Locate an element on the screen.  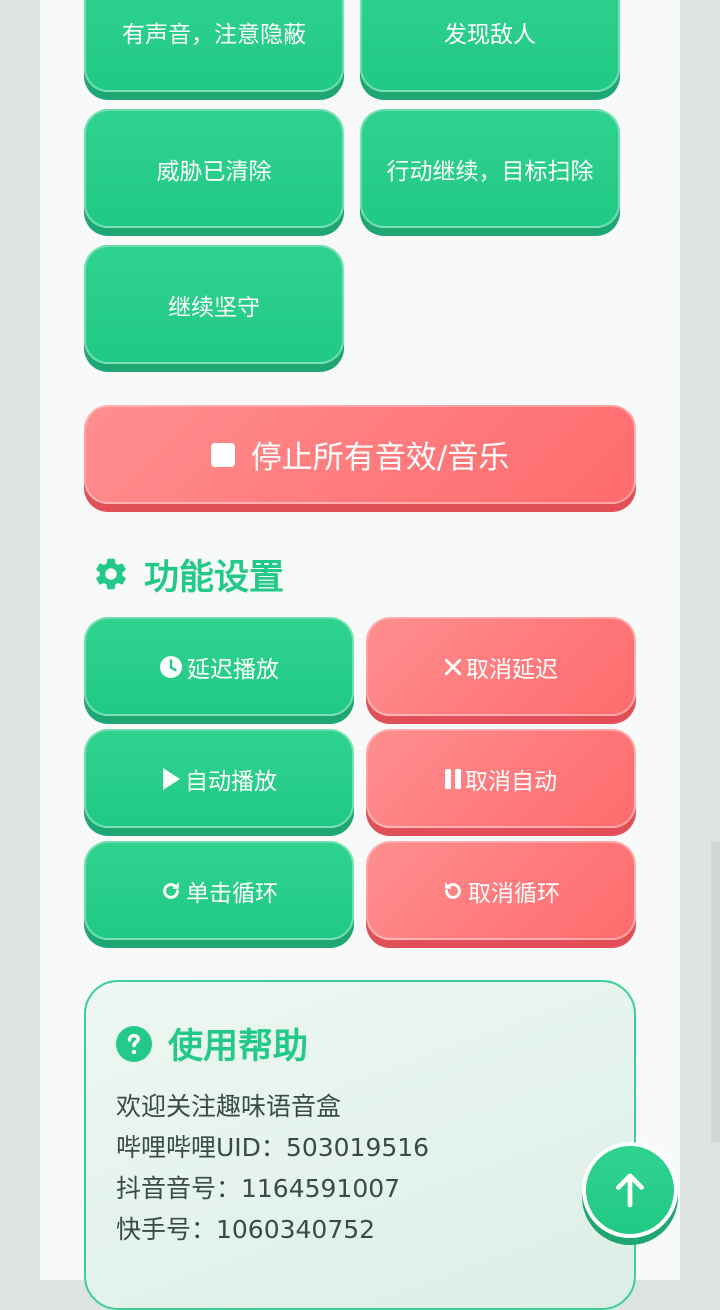
sound-button-1: 有声音，注意隐蔽 is located at coordinates (214, 46).